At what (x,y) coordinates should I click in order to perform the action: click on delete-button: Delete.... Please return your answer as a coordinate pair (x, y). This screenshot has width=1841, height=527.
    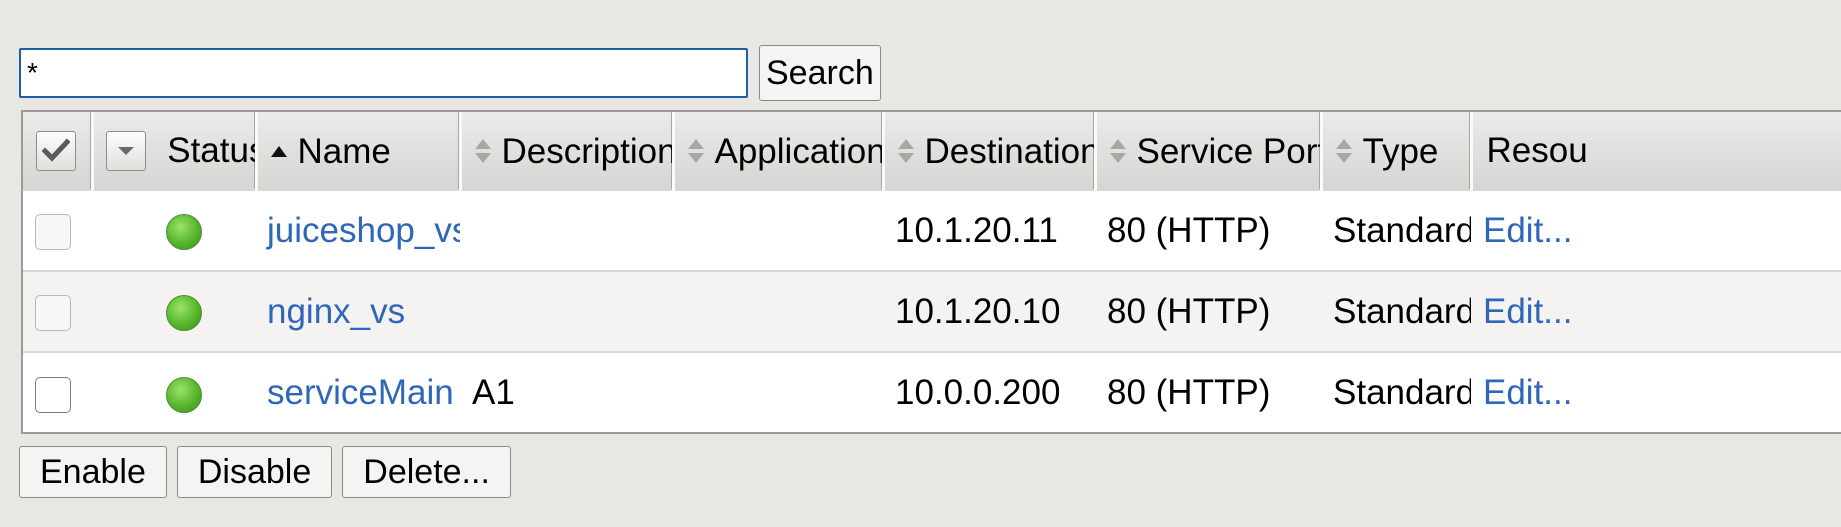
    Looking at the image, I should click on (426, 472).